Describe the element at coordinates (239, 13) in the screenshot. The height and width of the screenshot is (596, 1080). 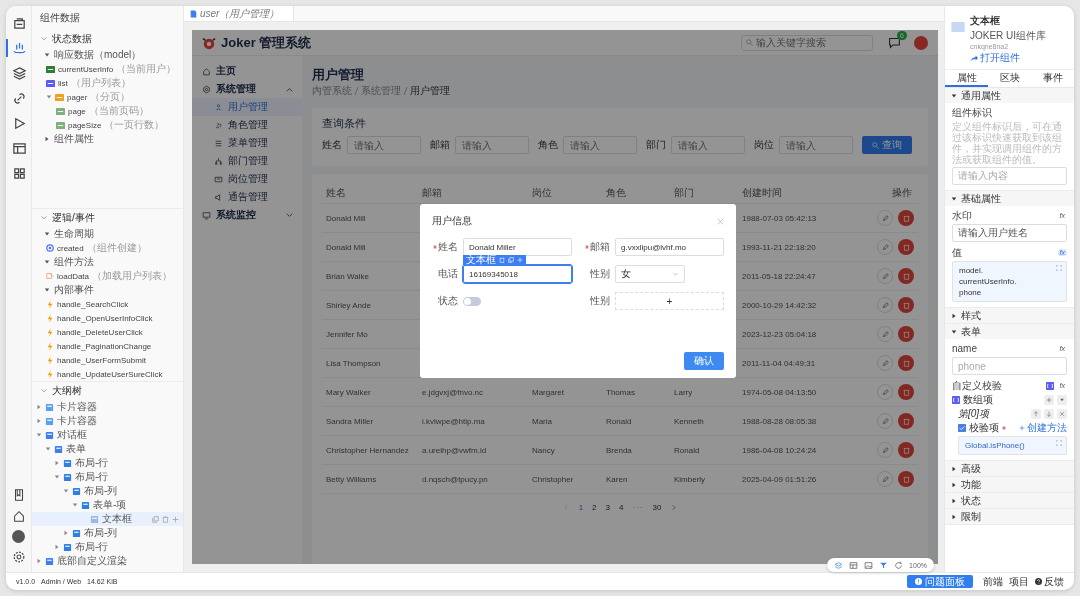
I see `file-tab: user（用户管理）` at that location.